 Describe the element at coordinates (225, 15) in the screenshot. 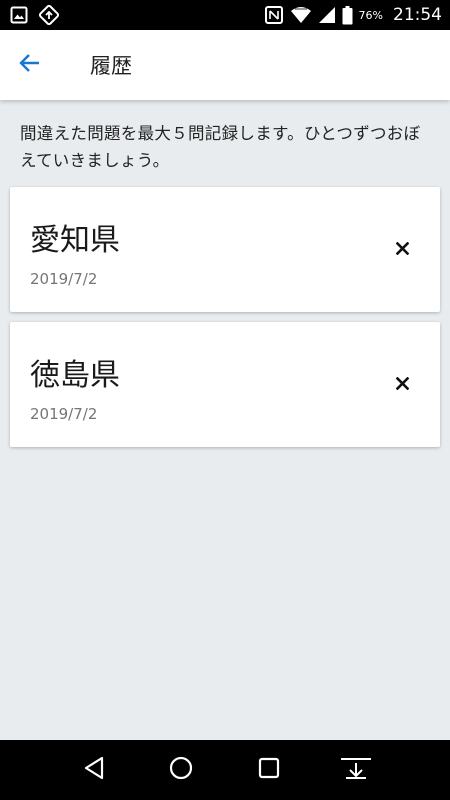

I see `status-bar: 76% 21:54` at that location.